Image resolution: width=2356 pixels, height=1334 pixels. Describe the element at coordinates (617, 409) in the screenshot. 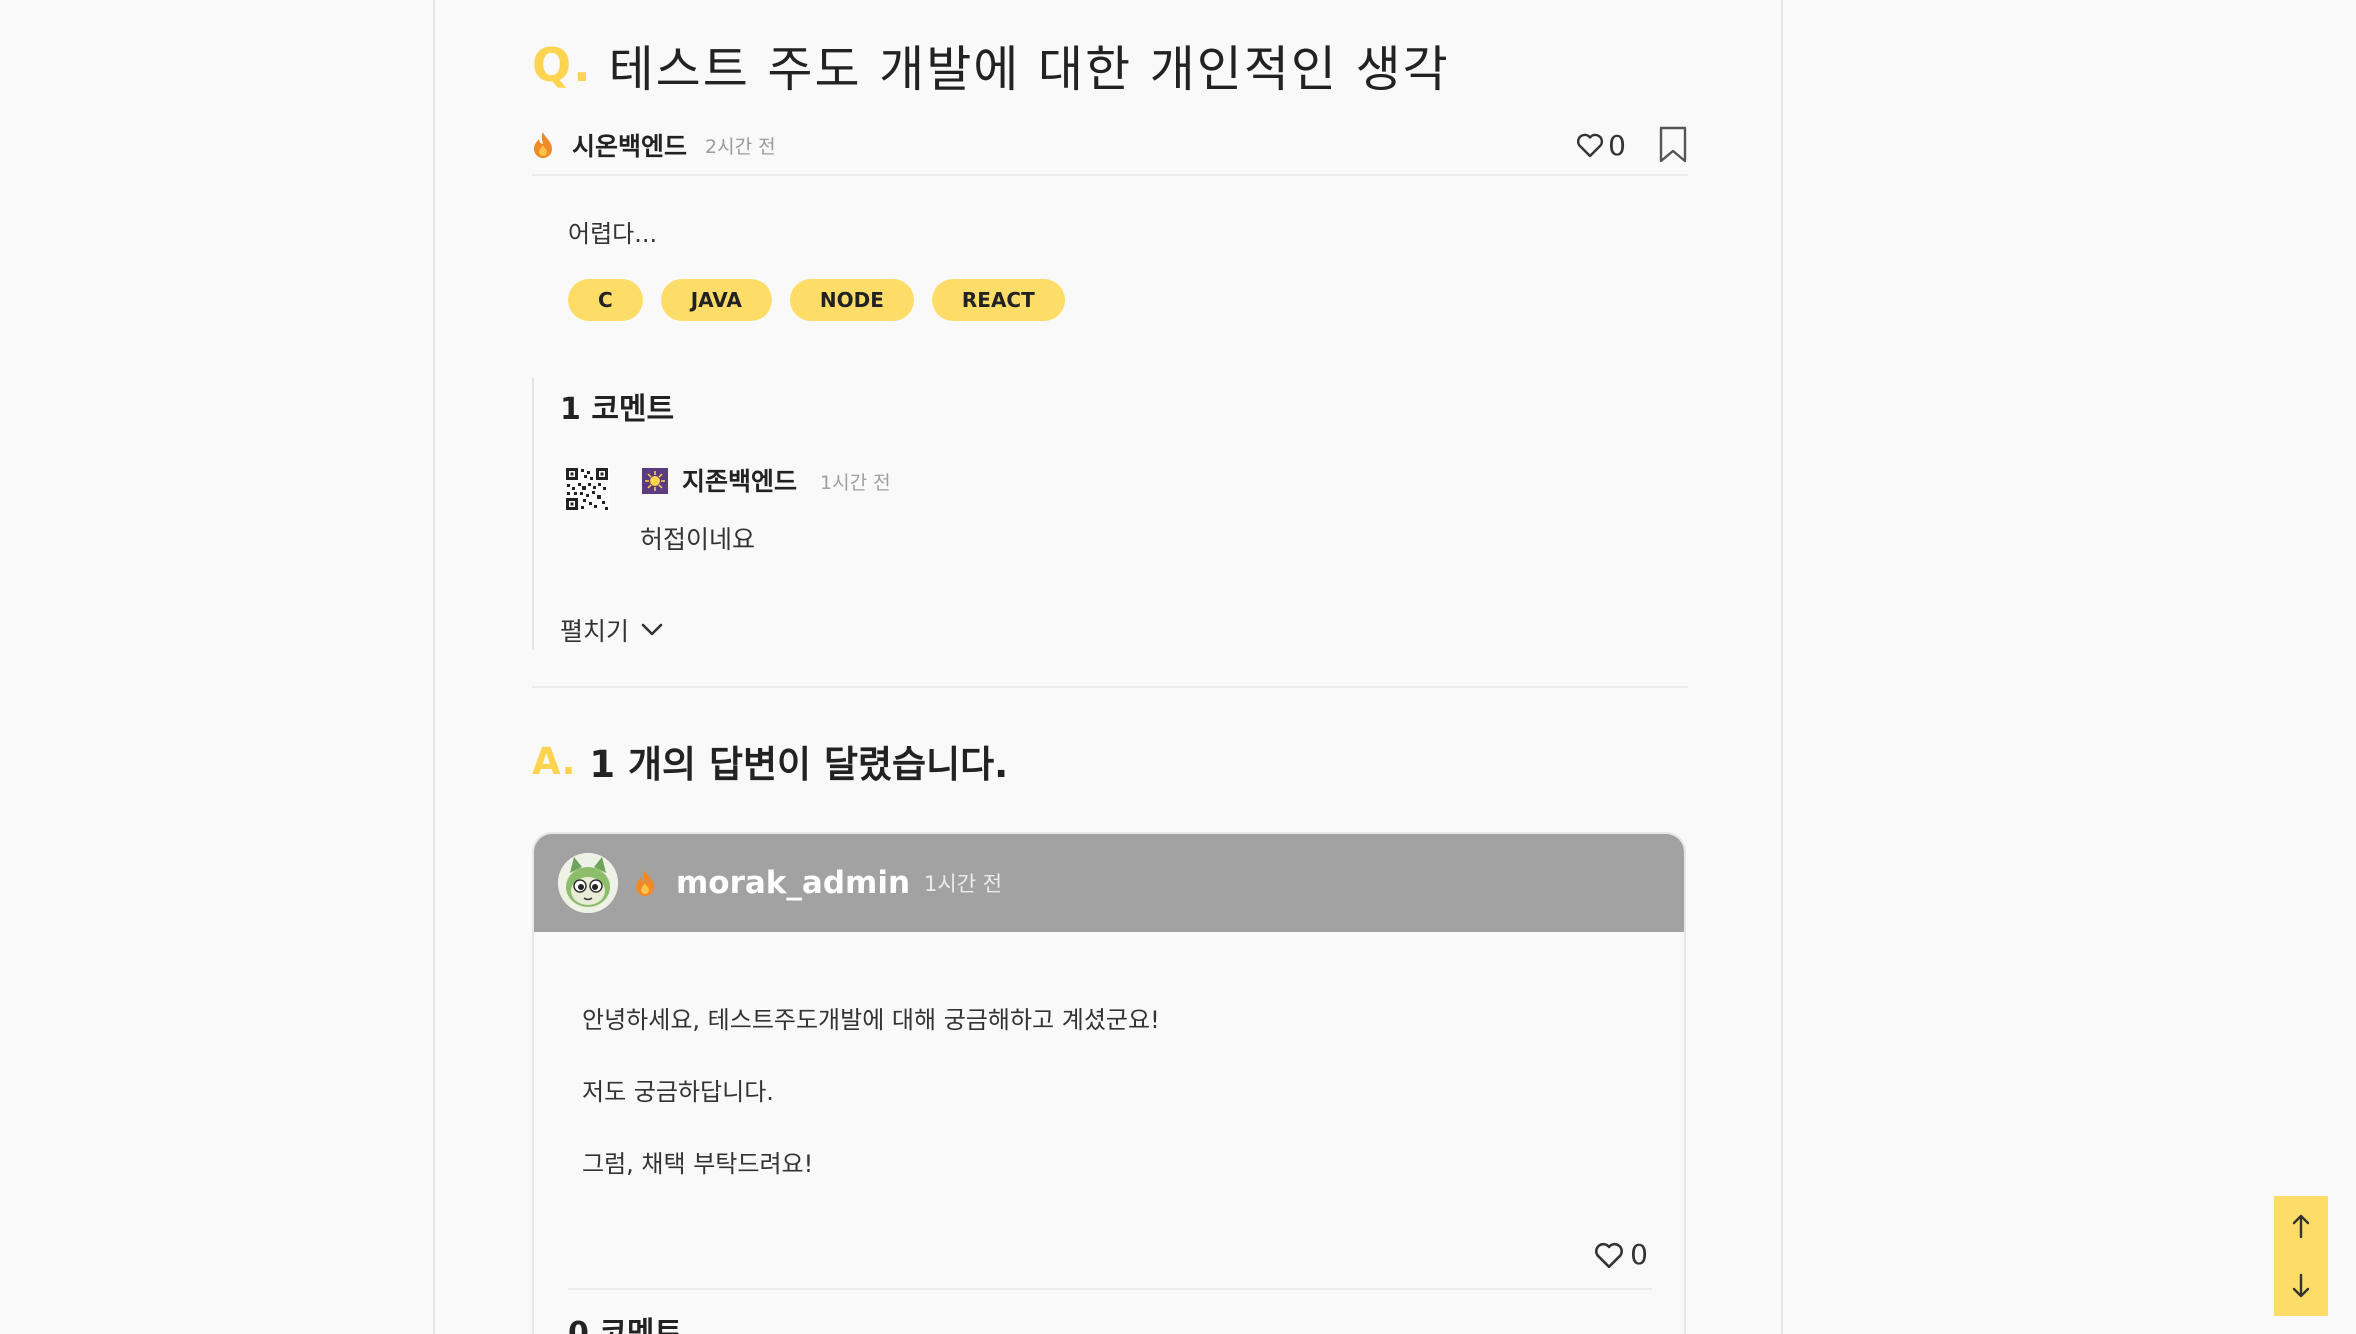

I see `comments-title: 1 코멘트` at that location.